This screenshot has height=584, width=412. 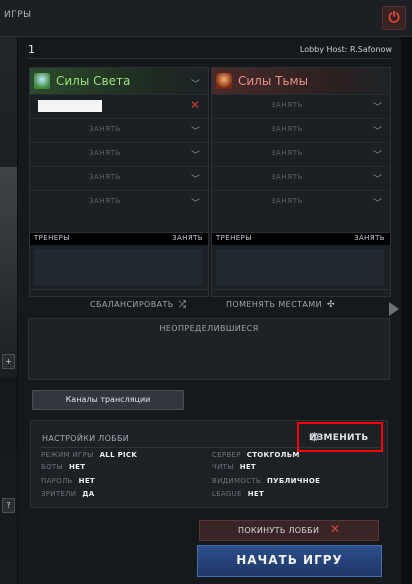 I want to click on setting-server: СЕРВЕР СТОКГОЛЬМ, so click(x=256, y=455).